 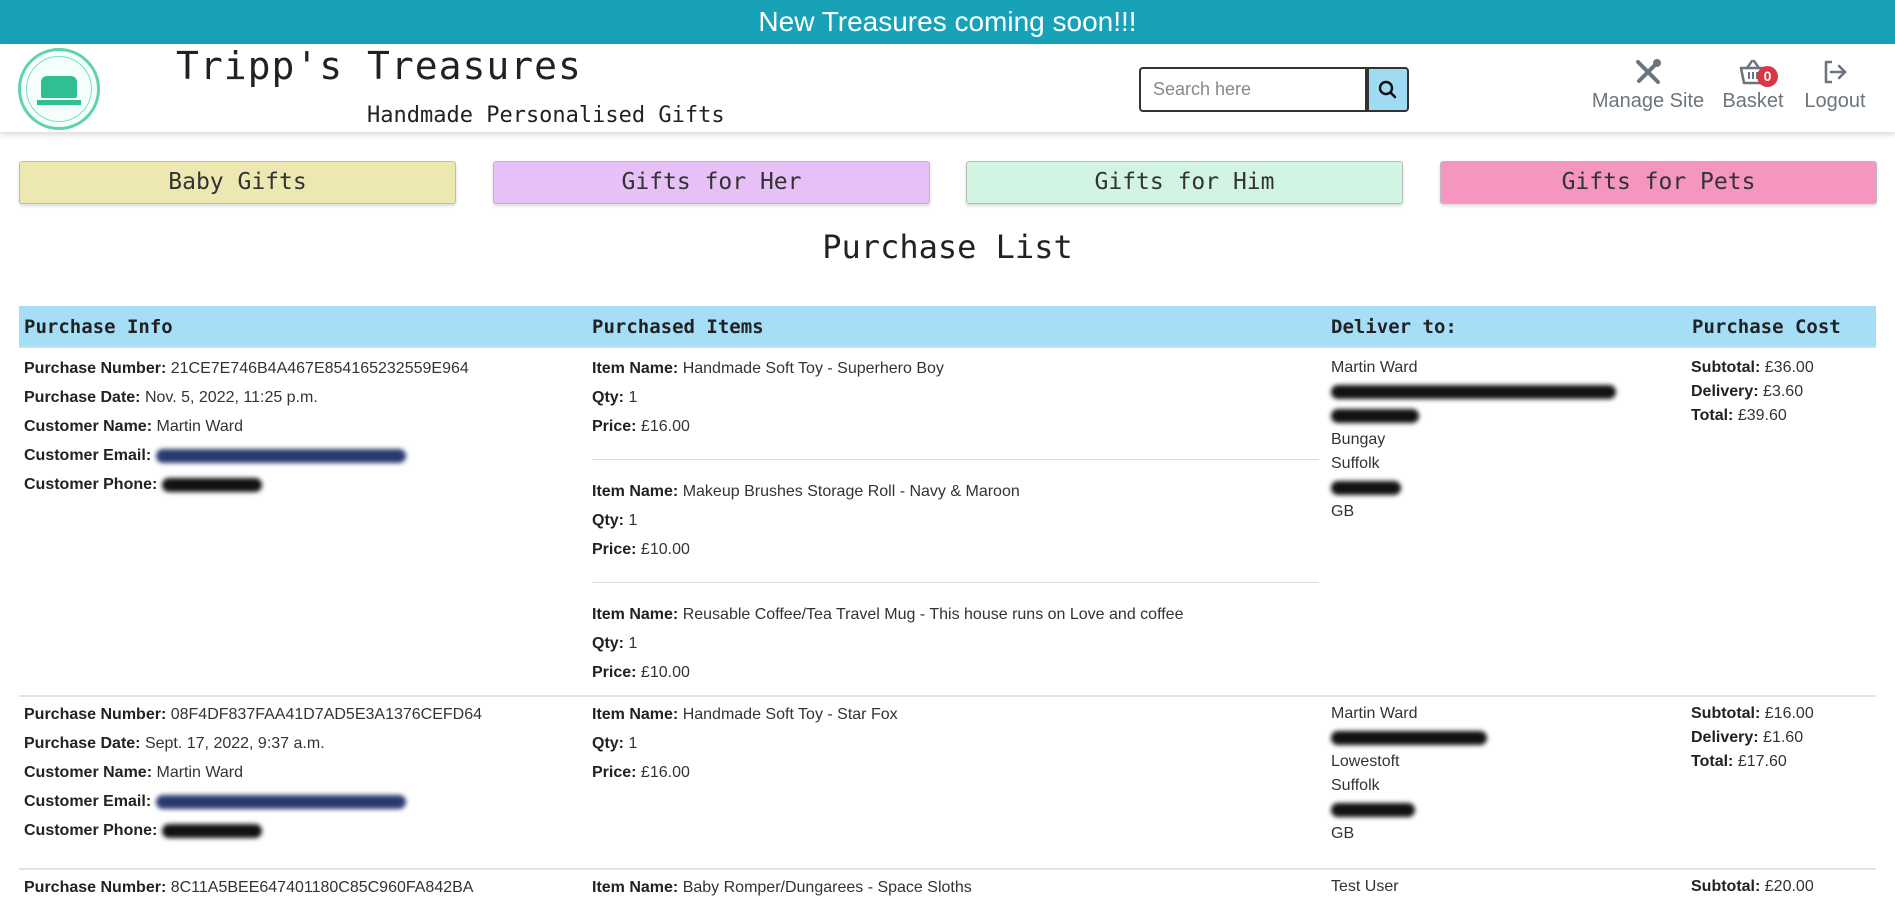 What do you see at coordinates (1835, 101) in the screenshot?
I see `logout-label: Logout` at bounding box center [1835, 101].